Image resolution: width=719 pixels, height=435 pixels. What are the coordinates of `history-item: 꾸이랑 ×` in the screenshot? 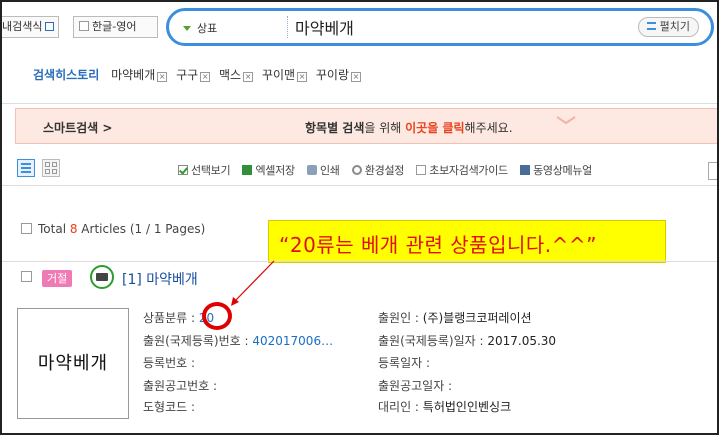 It's located at (338, 75).